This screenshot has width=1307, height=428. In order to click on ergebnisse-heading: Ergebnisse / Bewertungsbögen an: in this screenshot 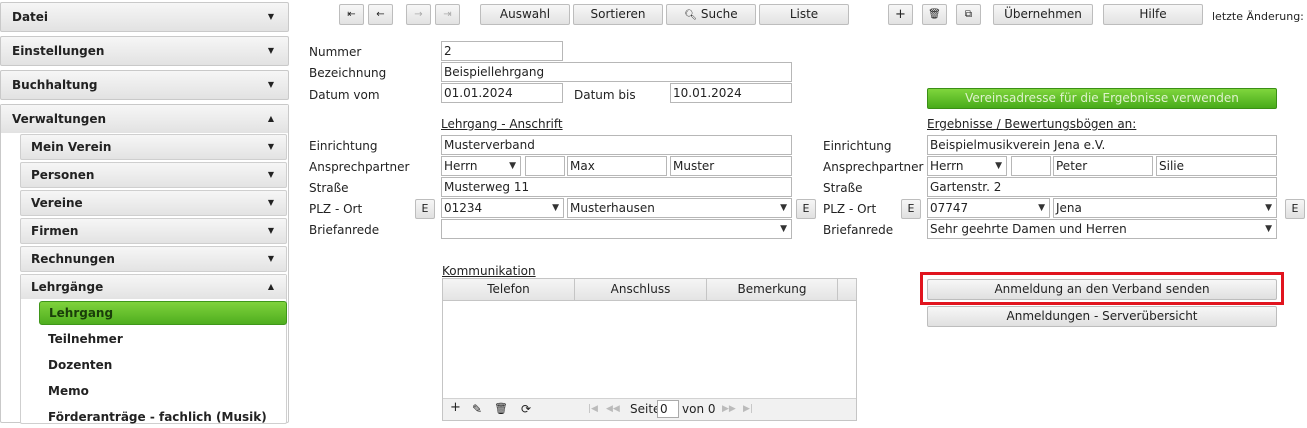, I will do `click(1032, 124)`.